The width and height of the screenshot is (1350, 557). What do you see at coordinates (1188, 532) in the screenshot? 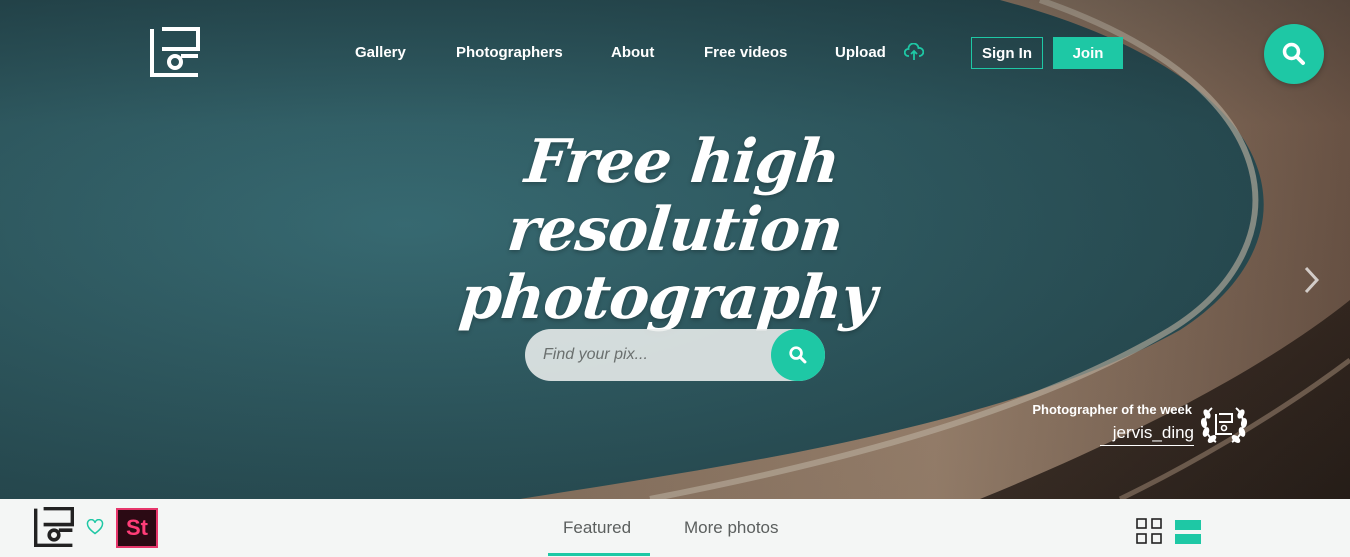
I see `list-view-icon` at bounding box center [1188, 532].